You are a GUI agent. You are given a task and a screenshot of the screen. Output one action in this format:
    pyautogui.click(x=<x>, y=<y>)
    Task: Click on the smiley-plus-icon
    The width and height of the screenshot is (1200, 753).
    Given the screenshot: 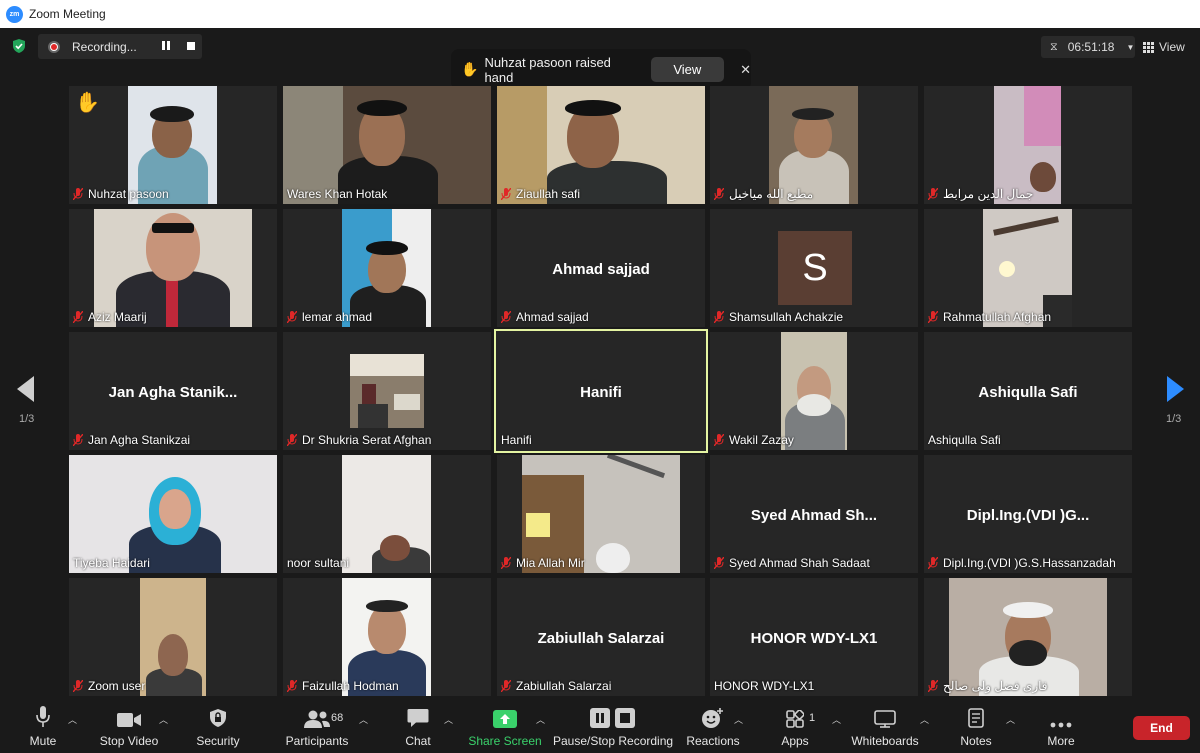 What is the action you would take?
    pyautogui.click(x=712, y=718)
    